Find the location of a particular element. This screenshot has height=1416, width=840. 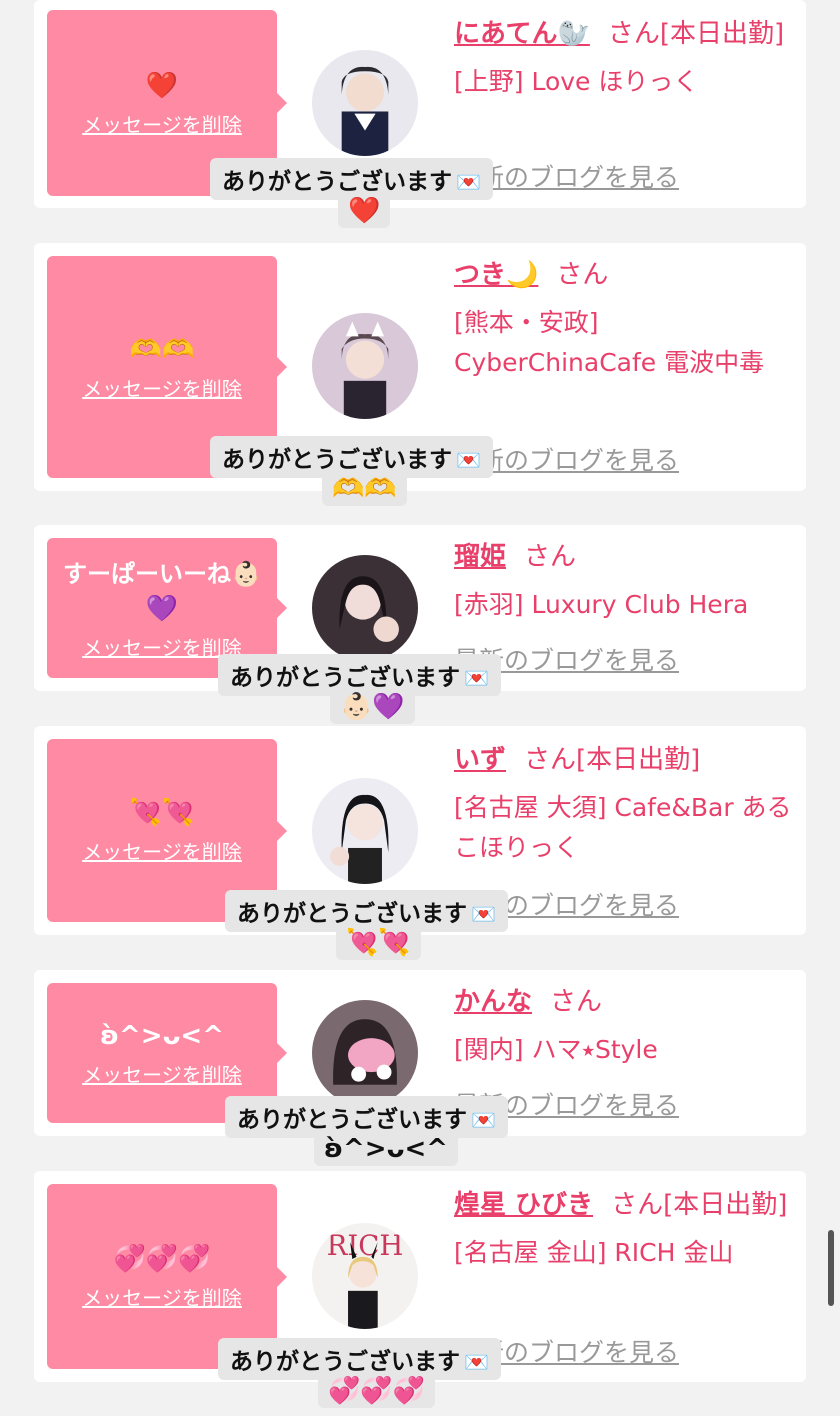

reply-emoji: ❤️ is located at coordinates (364, 211).